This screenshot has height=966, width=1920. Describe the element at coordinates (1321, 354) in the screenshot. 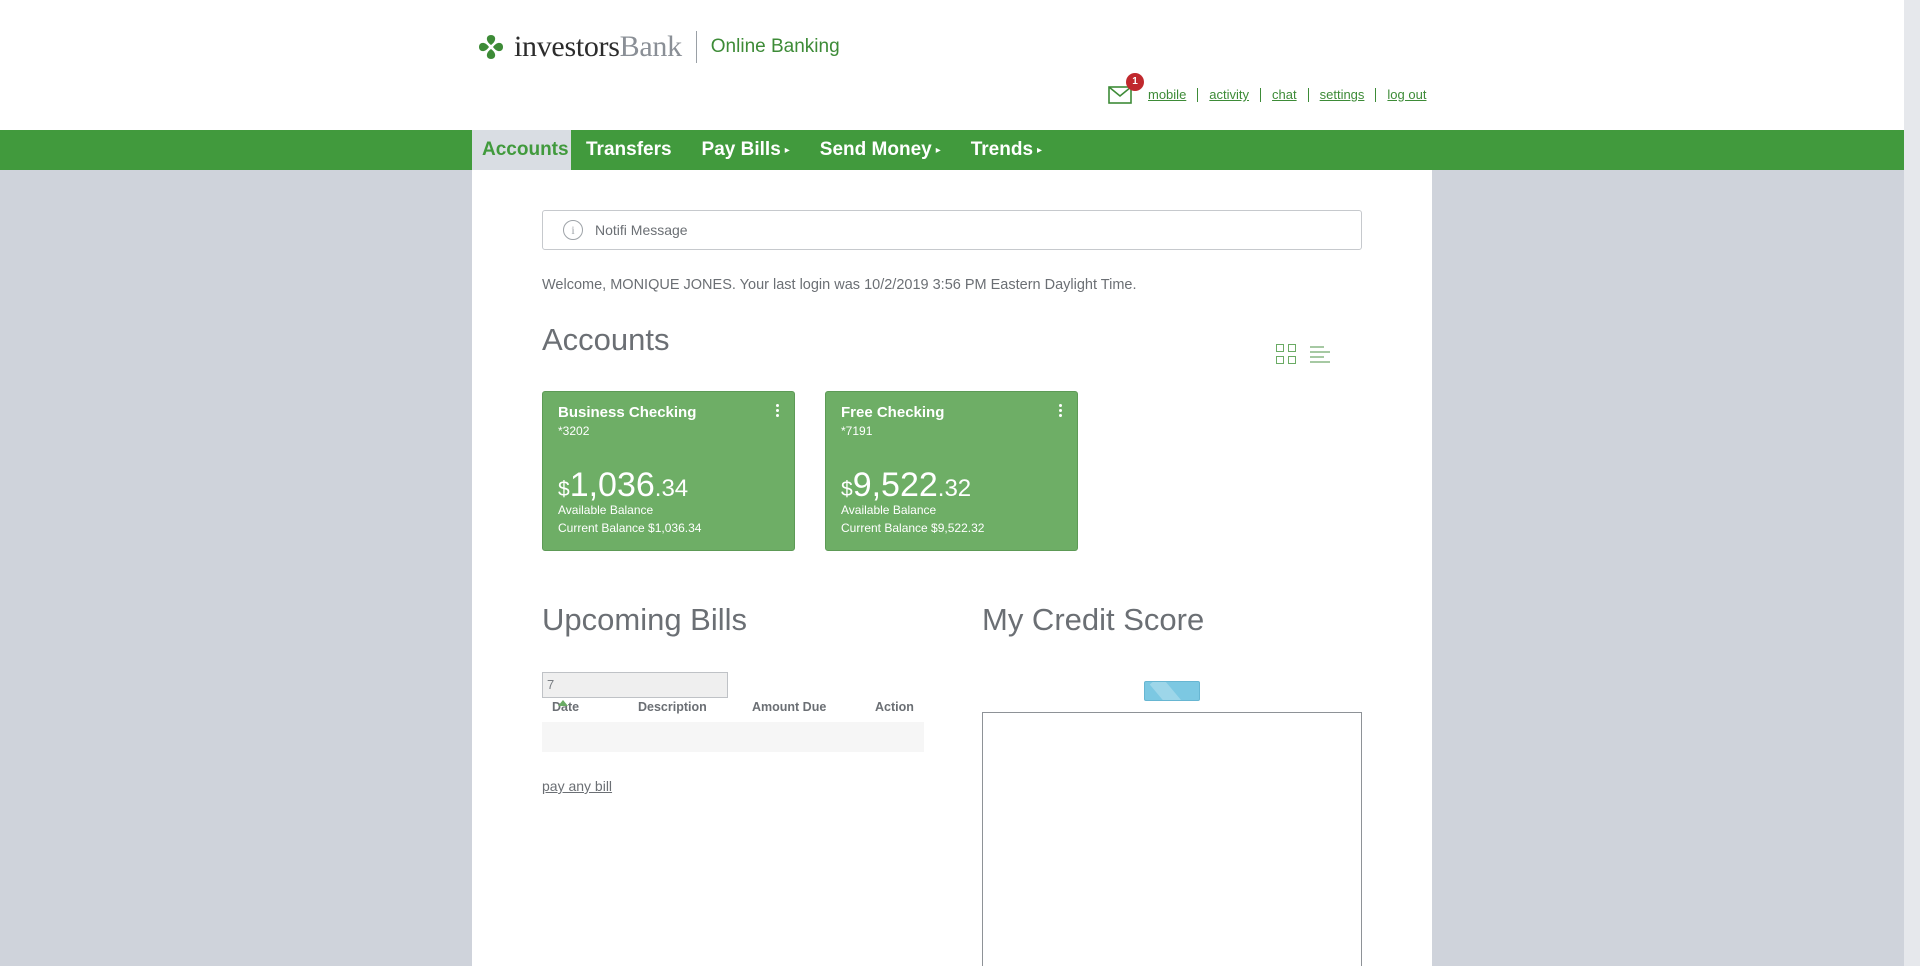

I see `list-view-icon` at that location.